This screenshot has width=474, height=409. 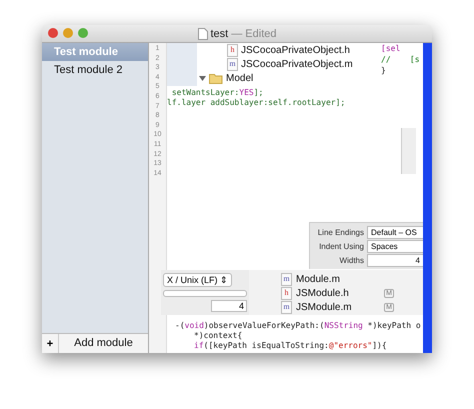 What do you see at coordinates (253, 34) in the screenshot?
I see `edited-status: — Edited` at bounding box center [253, 34].